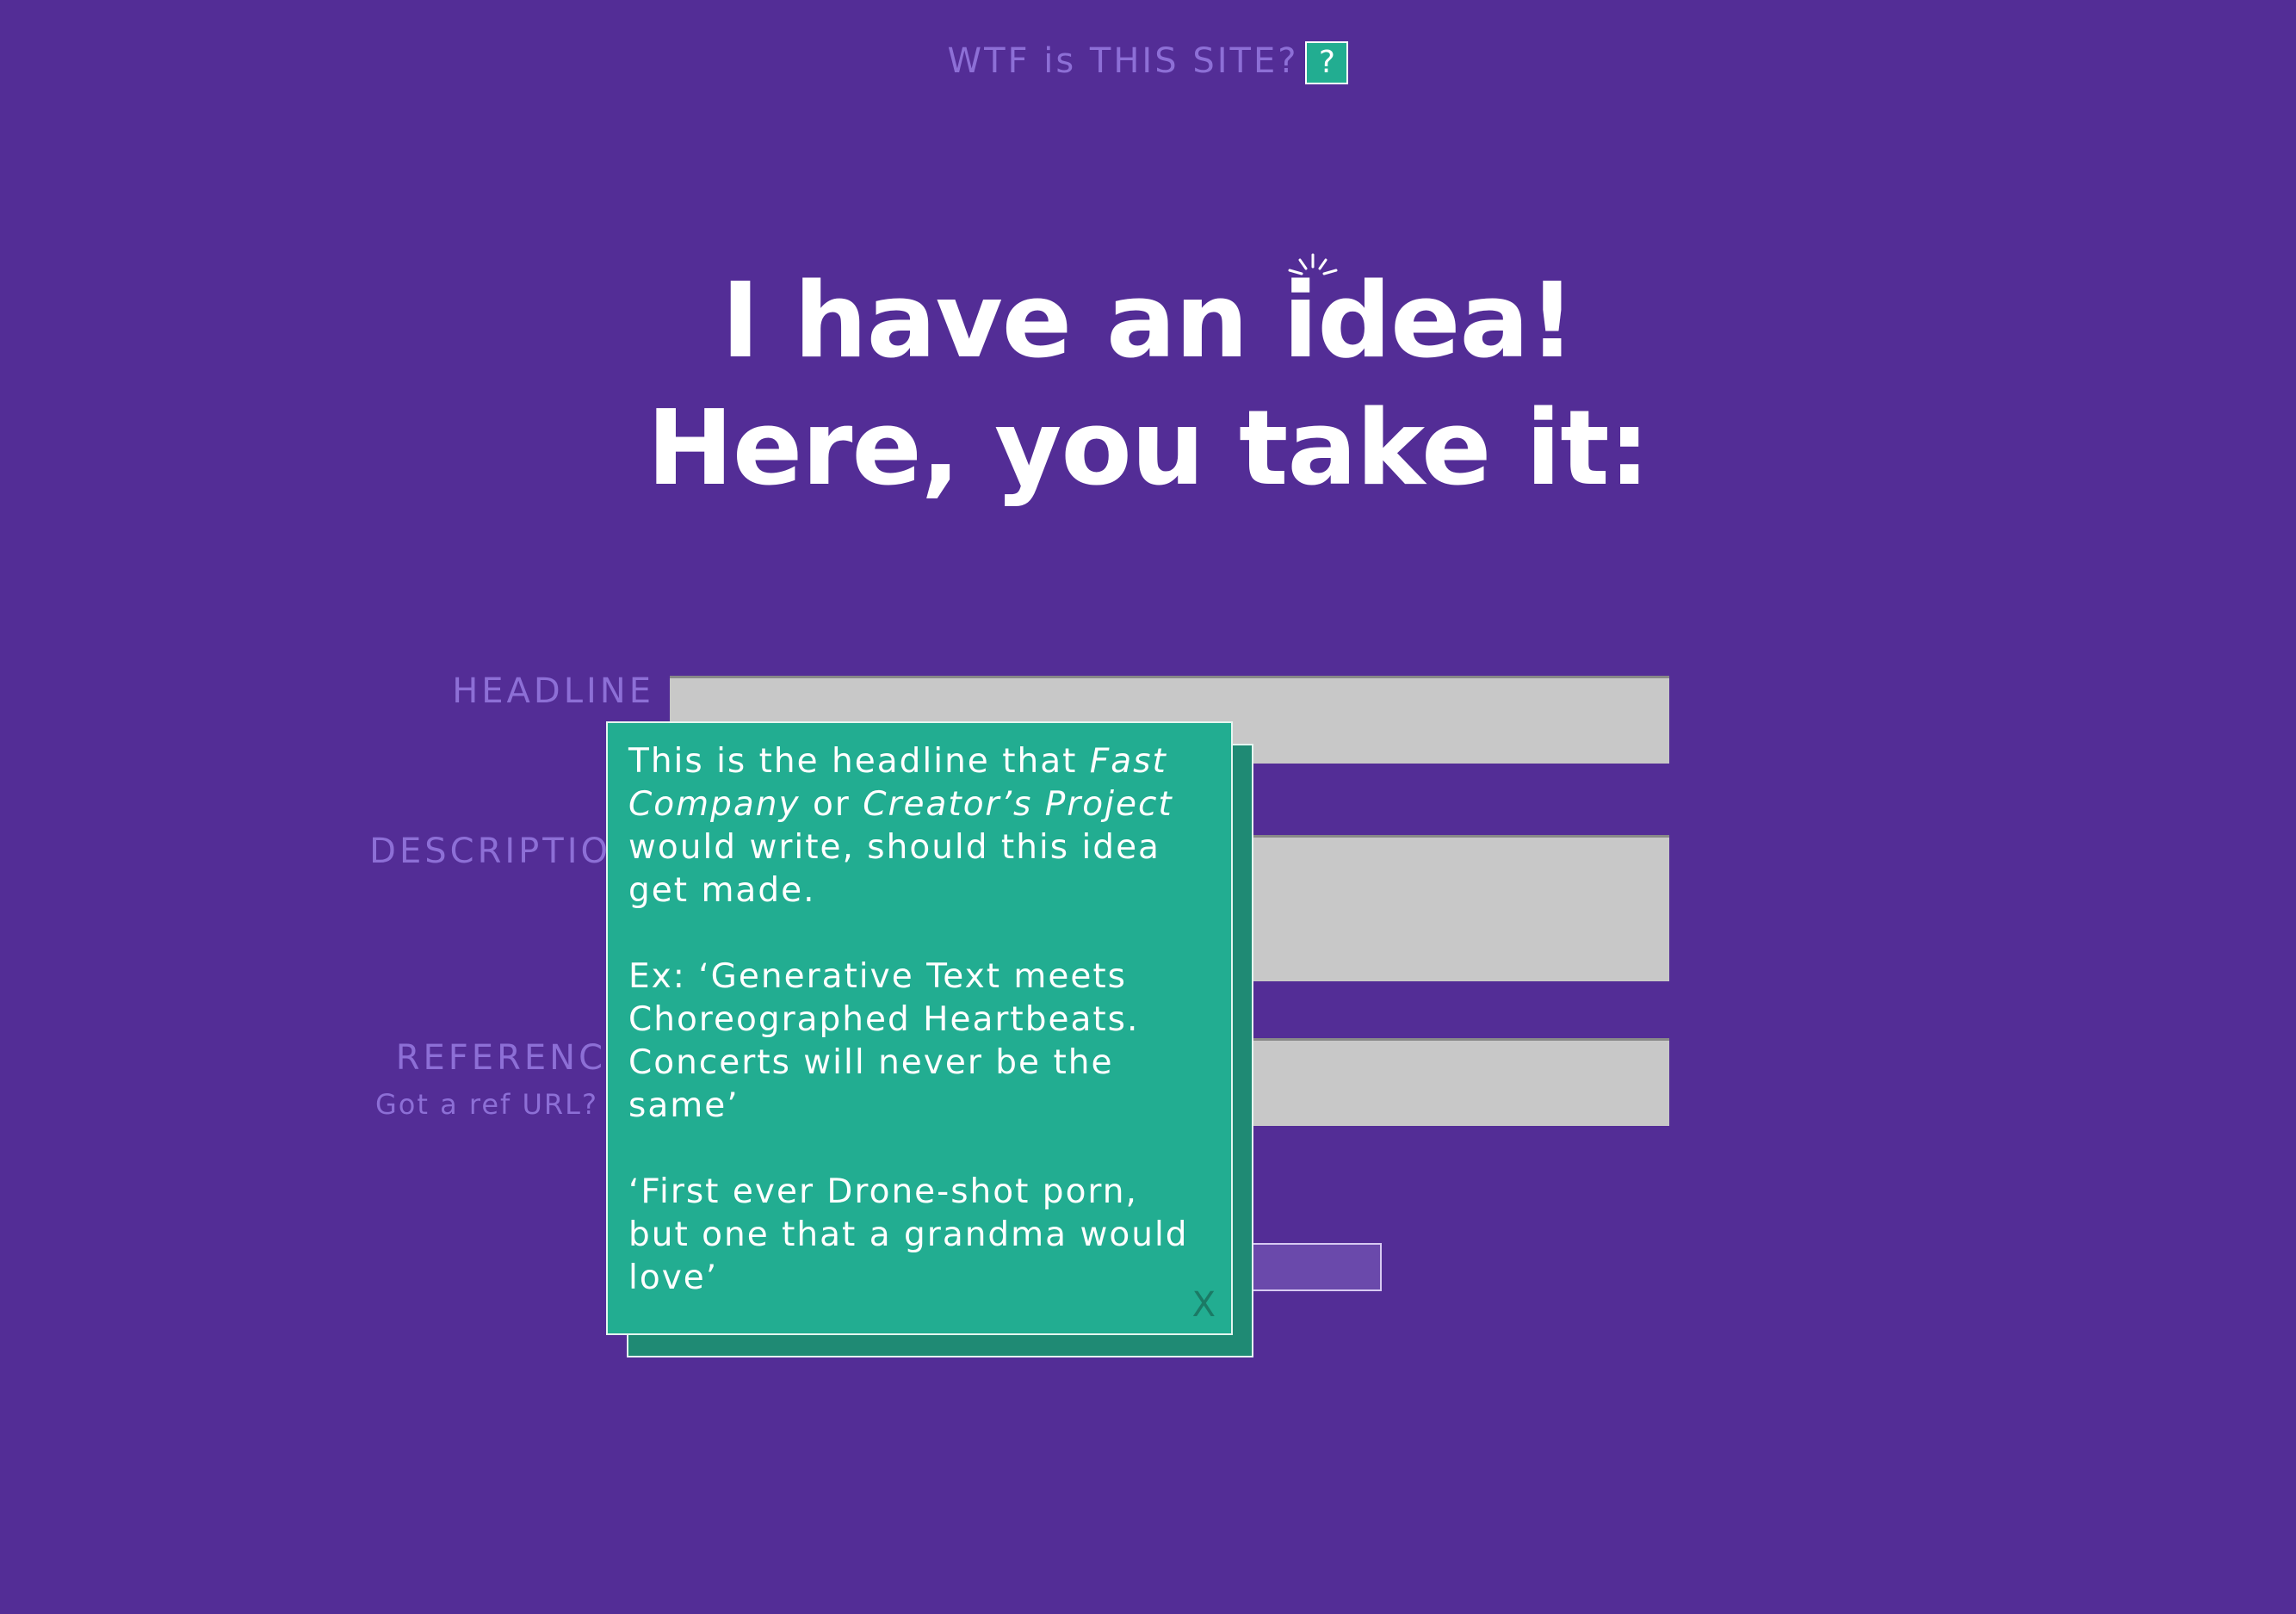 This screenshot has width=2296, height=1614. Describe the element at coordinates (1313, 264) in the screenshot. I see `lightbulb-spark-icon` at that location.